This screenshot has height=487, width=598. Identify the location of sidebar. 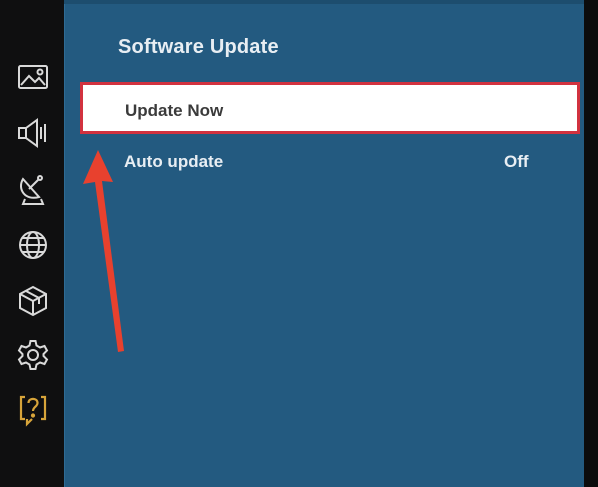
(32, 243).